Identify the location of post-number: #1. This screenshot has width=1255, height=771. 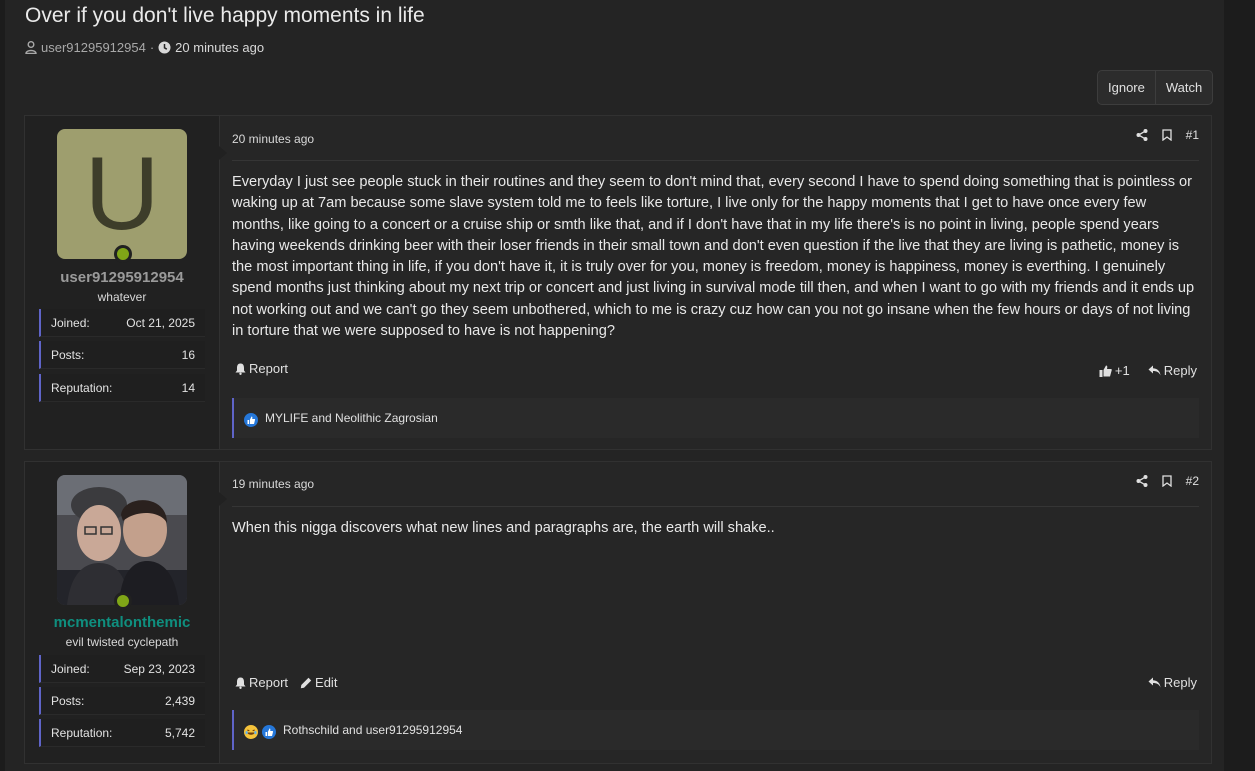
(1192, 135).